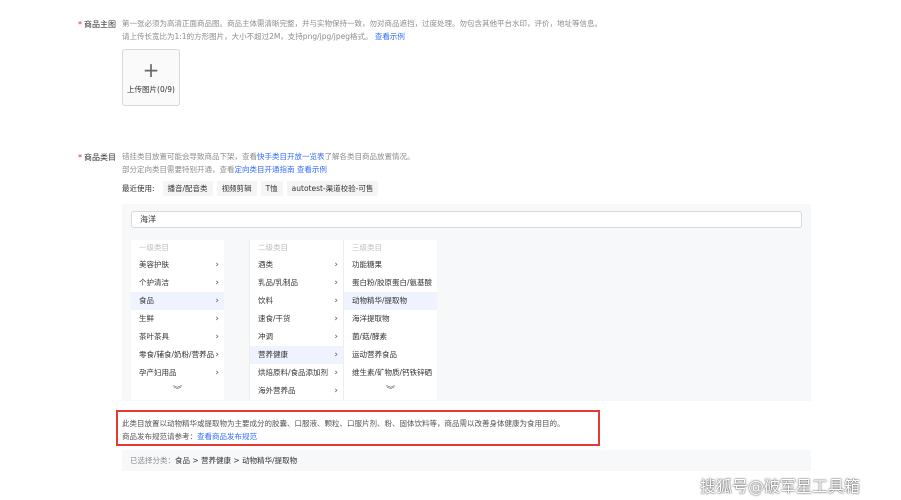 This screenshot has width=901, height=500. I want to click on category-item: 零食/辅食/奶粉/营养品 ›, so click(177, 355).